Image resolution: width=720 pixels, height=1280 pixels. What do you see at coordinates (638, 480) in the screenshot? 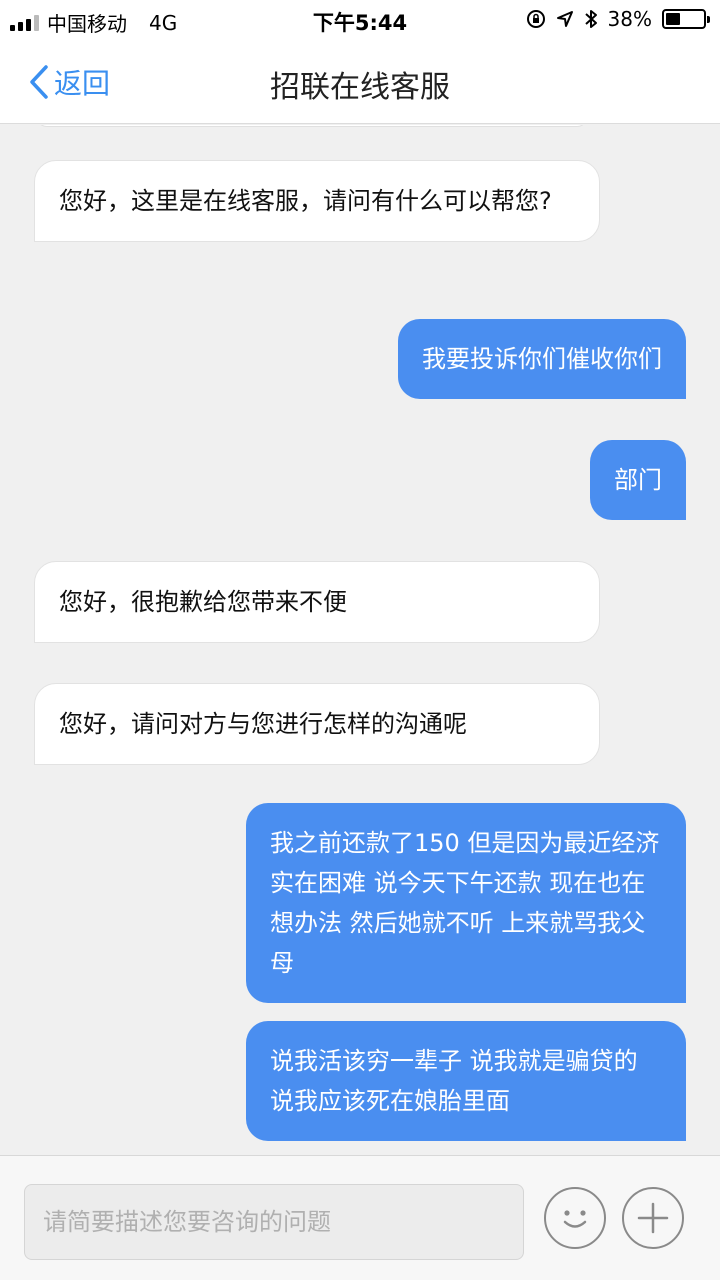
I see `message-bubble-user: 部门` at bounding box center [638, 480].